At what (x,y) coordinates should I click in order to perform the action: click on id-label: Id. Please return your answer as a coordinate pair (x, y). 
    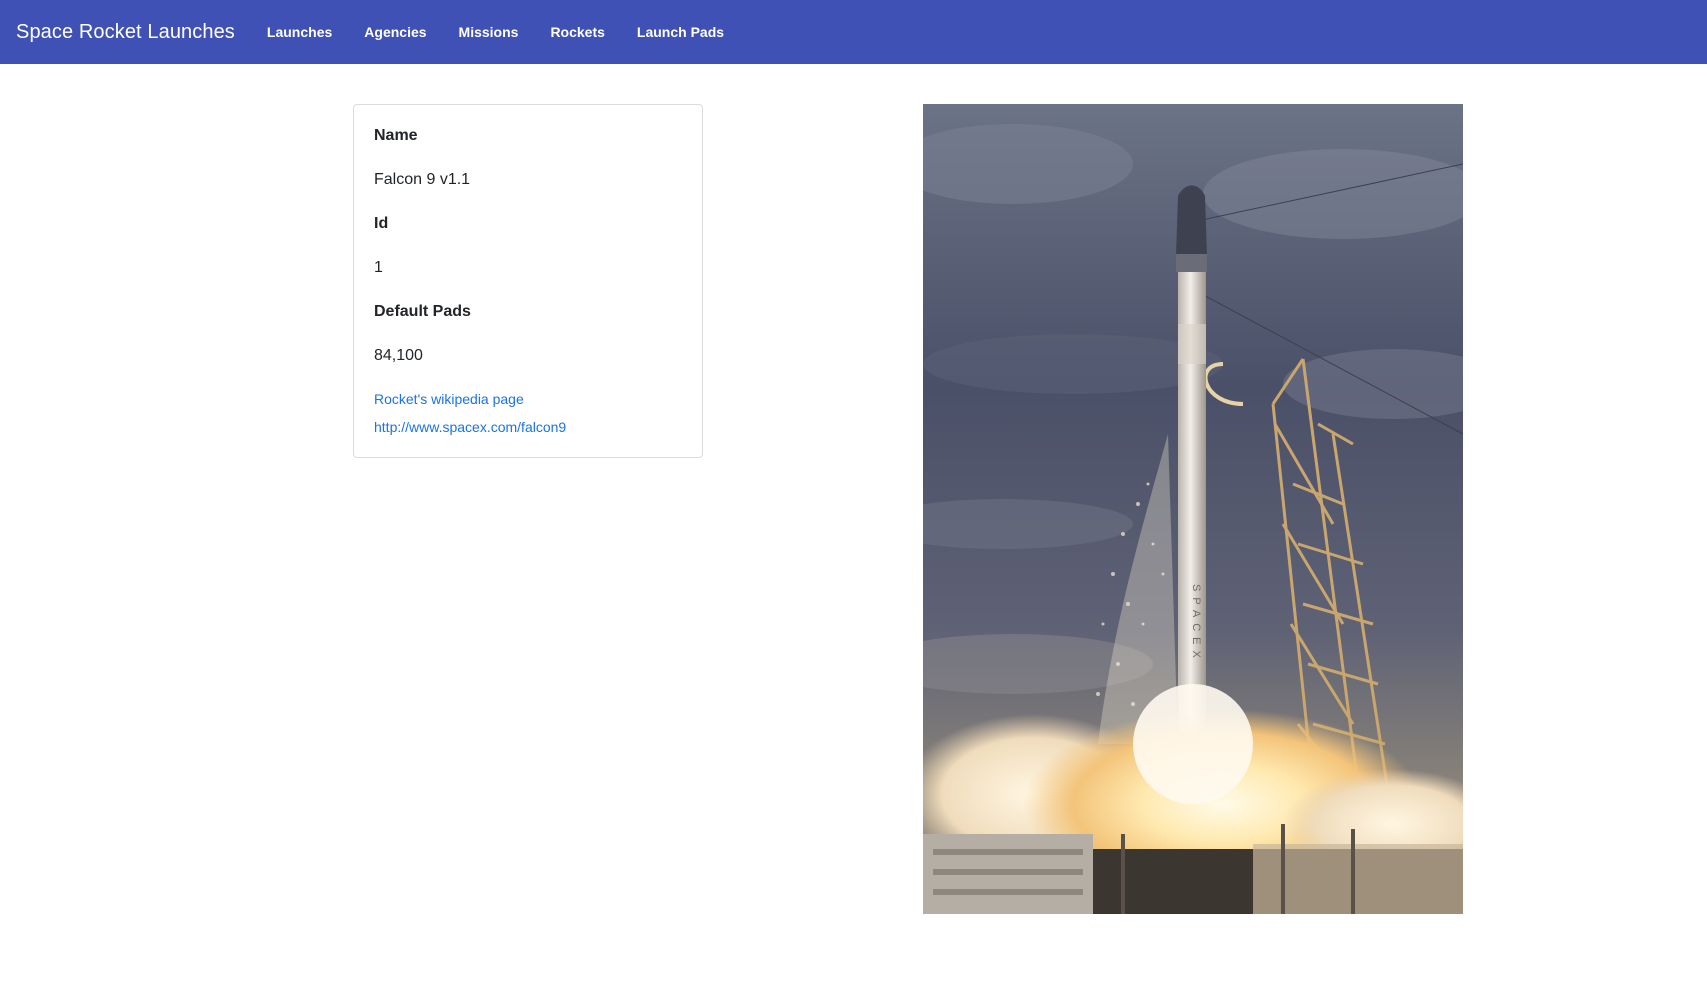
    Looking at the image, I should click on (381, 223).